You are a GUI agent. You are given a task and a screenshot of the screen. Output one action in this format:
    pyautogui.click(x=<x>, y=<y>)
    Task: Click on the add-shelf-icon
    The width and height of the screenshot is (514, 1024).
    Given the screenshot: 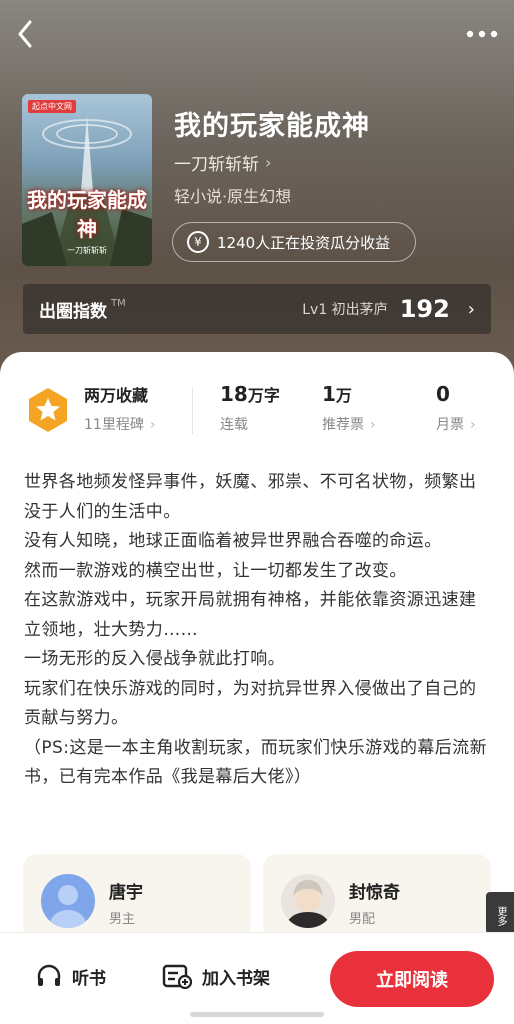 What is the action you would take?
    pyautogui.click(x=177, y=976)
    